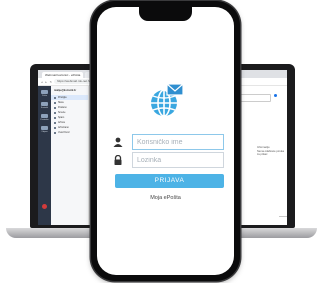  Describe the element at coordinates (44, 108) in the screenshot. I see `sidebar-item-label: Kontakti` at that location.